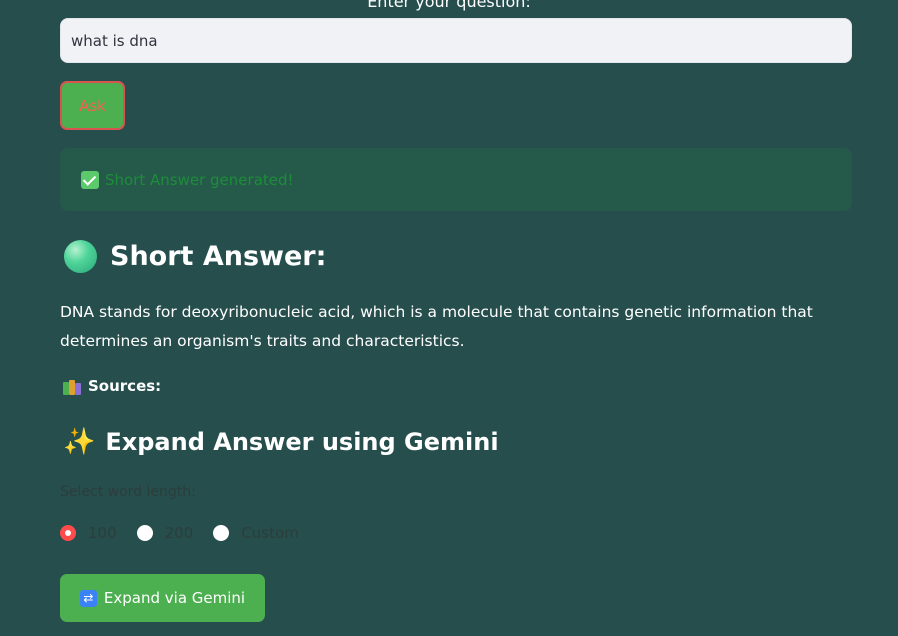 The image size is (898, 636). Describe the element at coordinates (179, 533) in the screenshot. I see `radio-label: 200` at that location.